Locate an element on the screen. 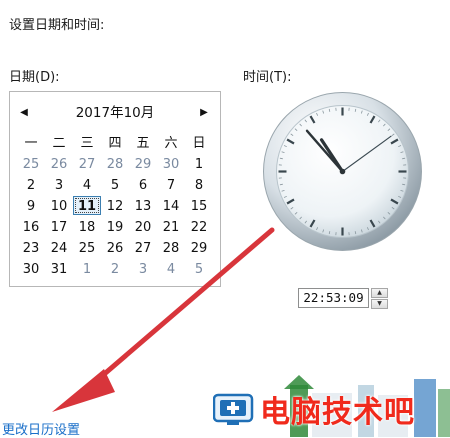  date-label: 日期(D): is located at coordinates (34, 75).